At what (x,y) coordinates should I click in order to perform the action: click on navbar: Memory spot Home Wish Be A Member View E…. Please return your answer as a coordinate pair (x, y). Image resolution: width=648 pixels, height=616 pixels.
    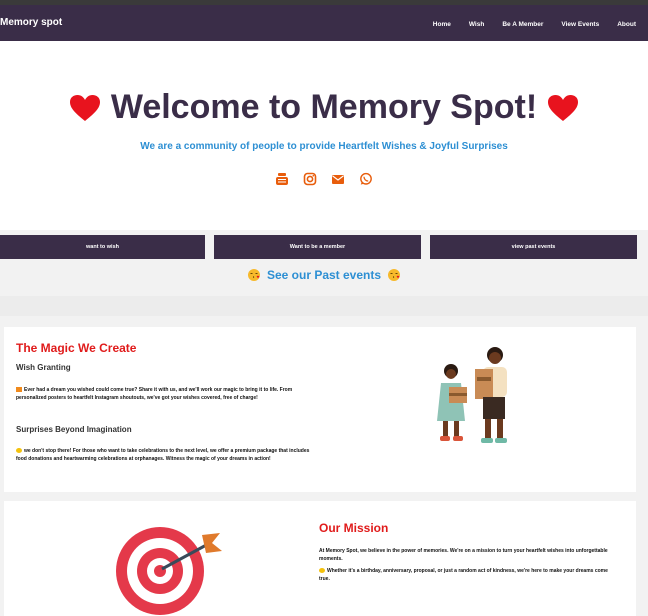
    Looking at the image, I should click on (324, 23).